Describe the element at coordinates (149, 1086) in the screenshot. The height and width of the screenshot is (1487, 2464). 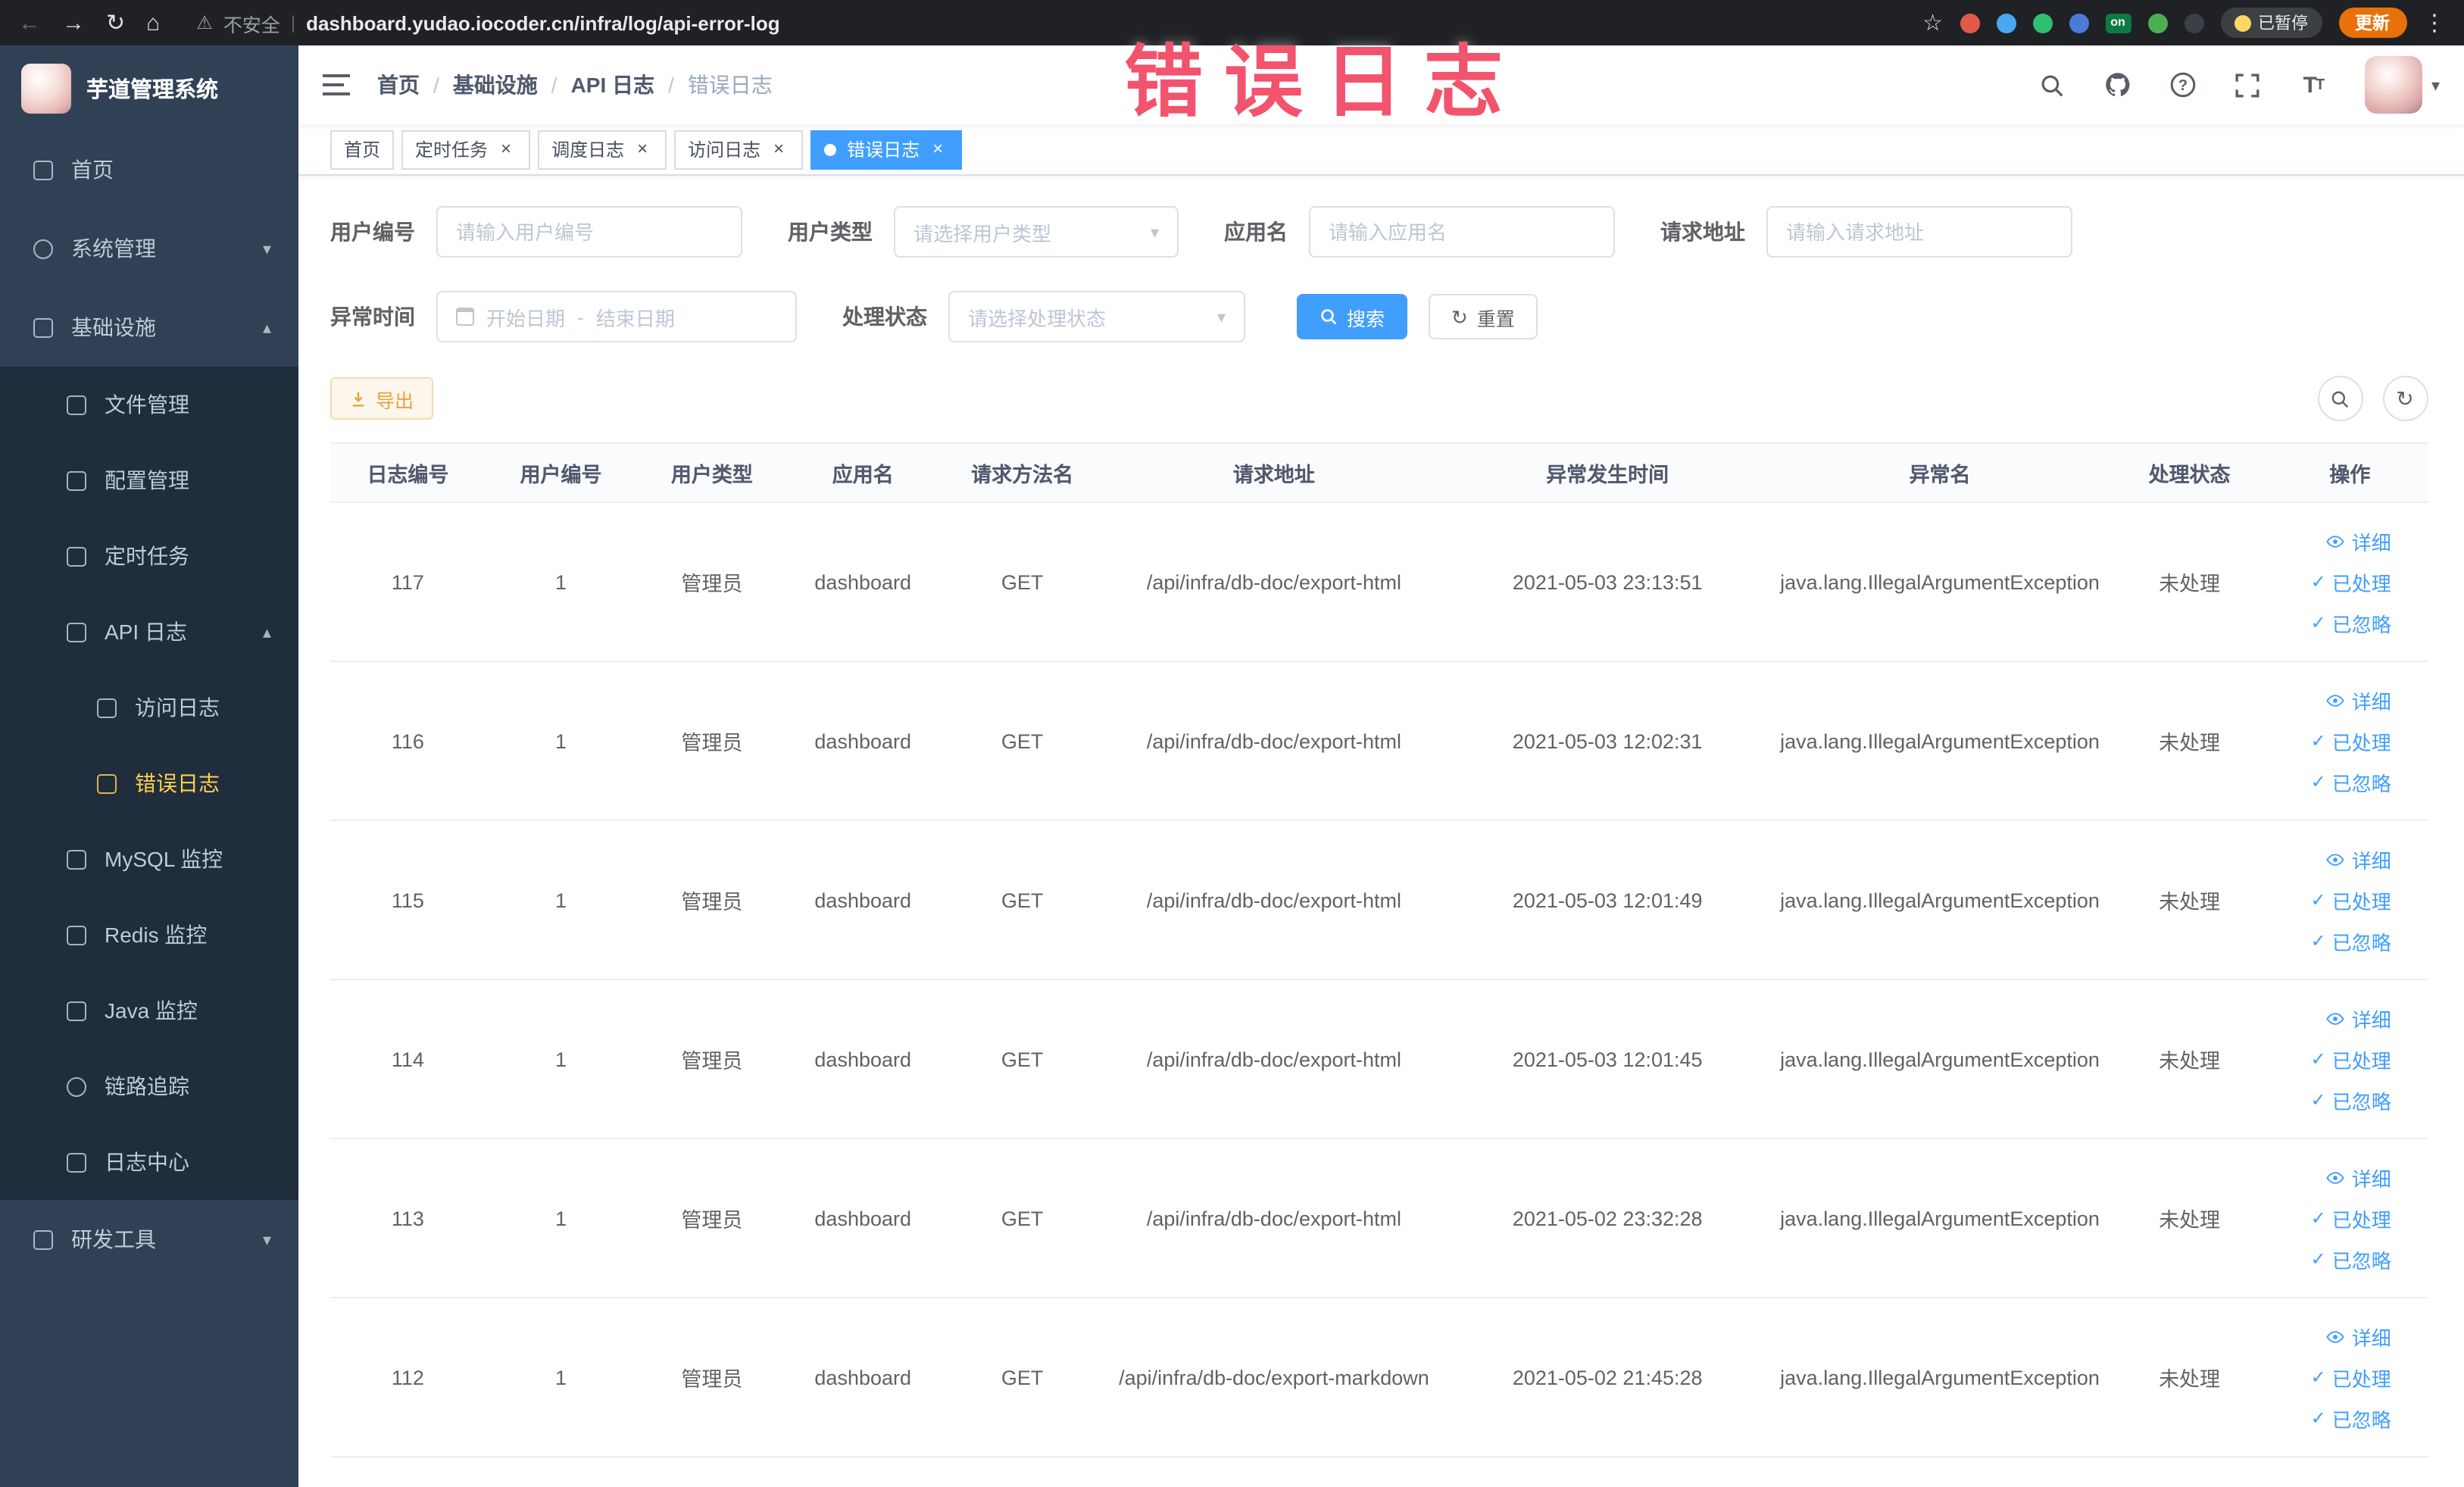
I see `sidebar-item-tracing: 链路追踪` at that location.